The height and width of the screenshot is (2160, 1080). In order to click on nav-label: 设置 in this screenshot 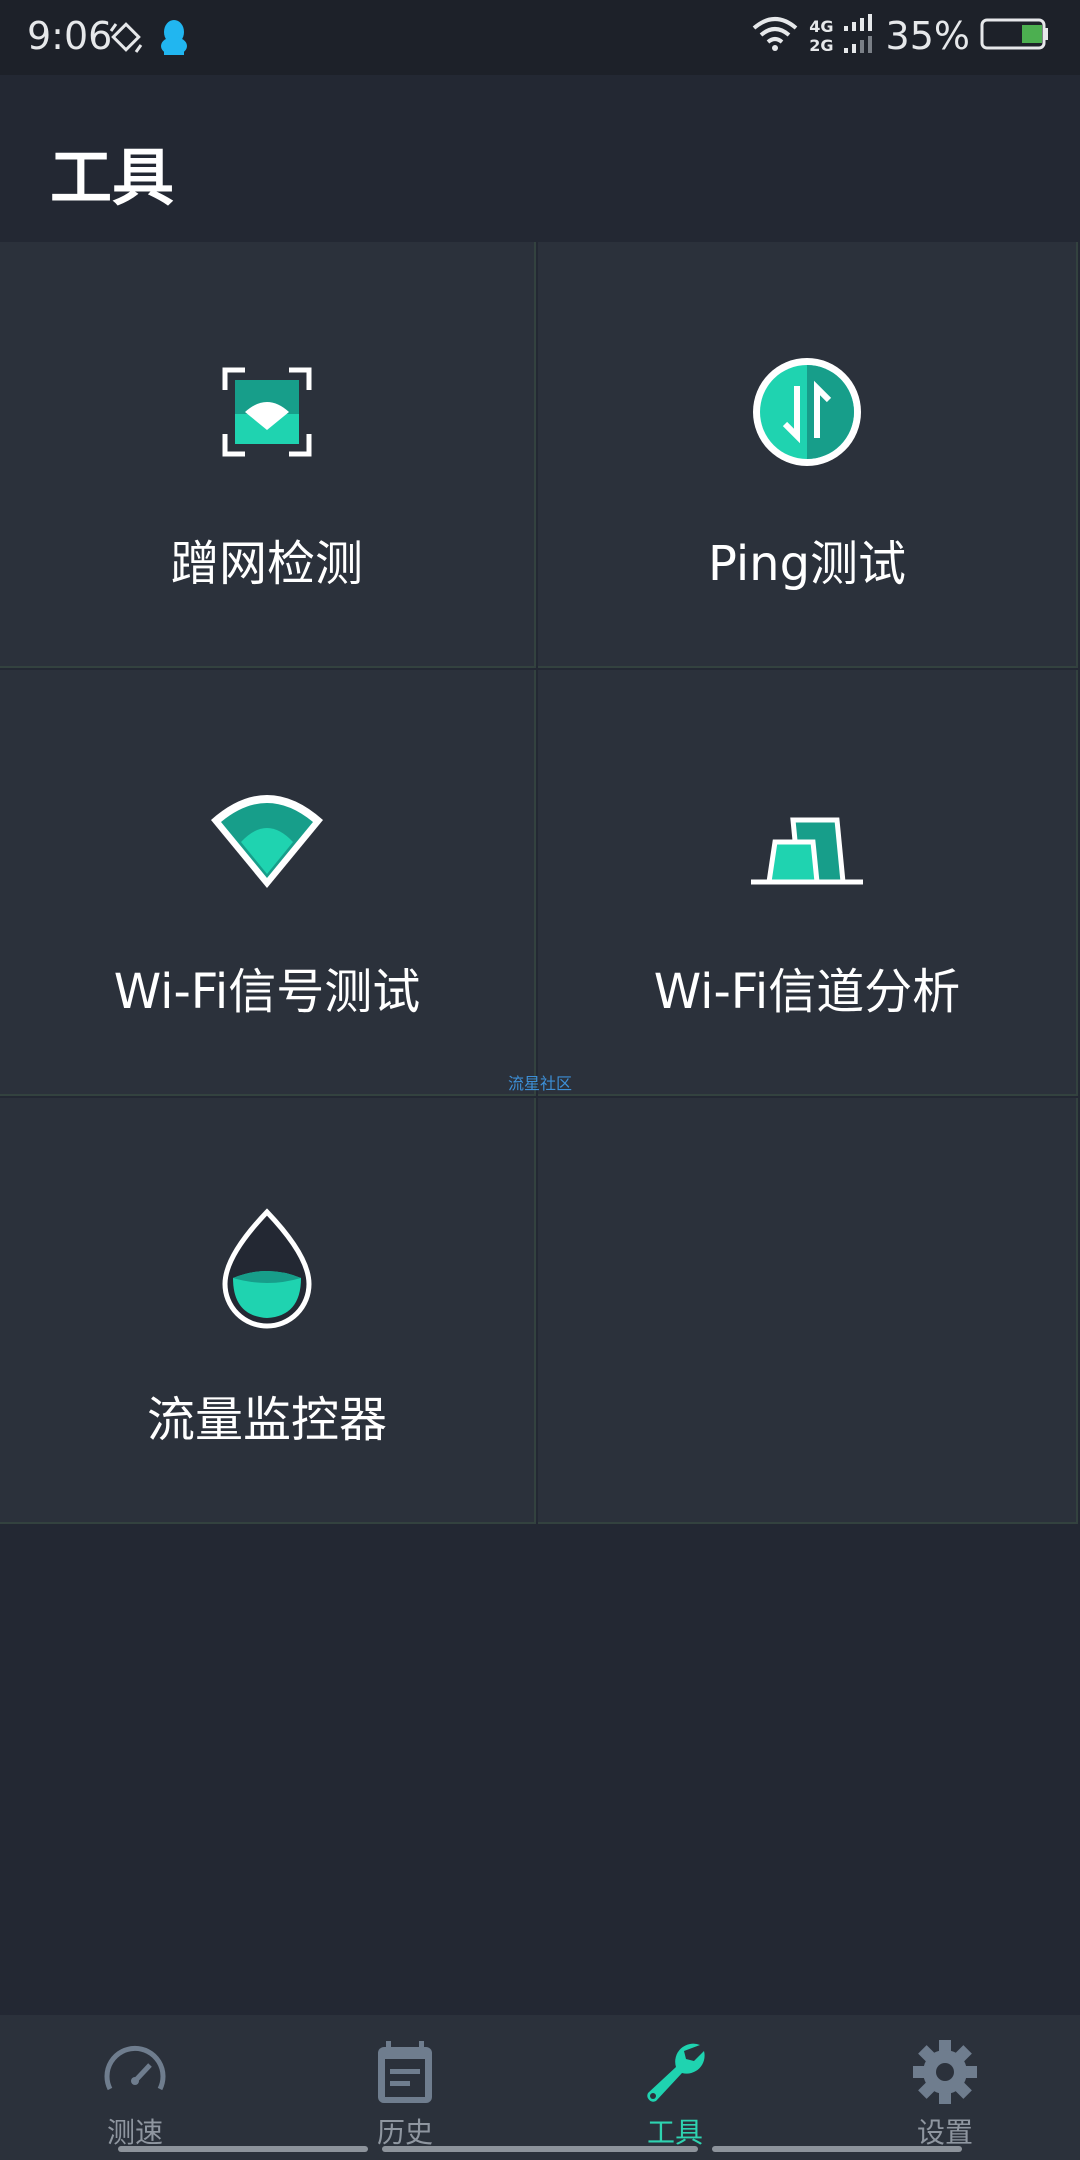, I will do `click(944, 2132)`.